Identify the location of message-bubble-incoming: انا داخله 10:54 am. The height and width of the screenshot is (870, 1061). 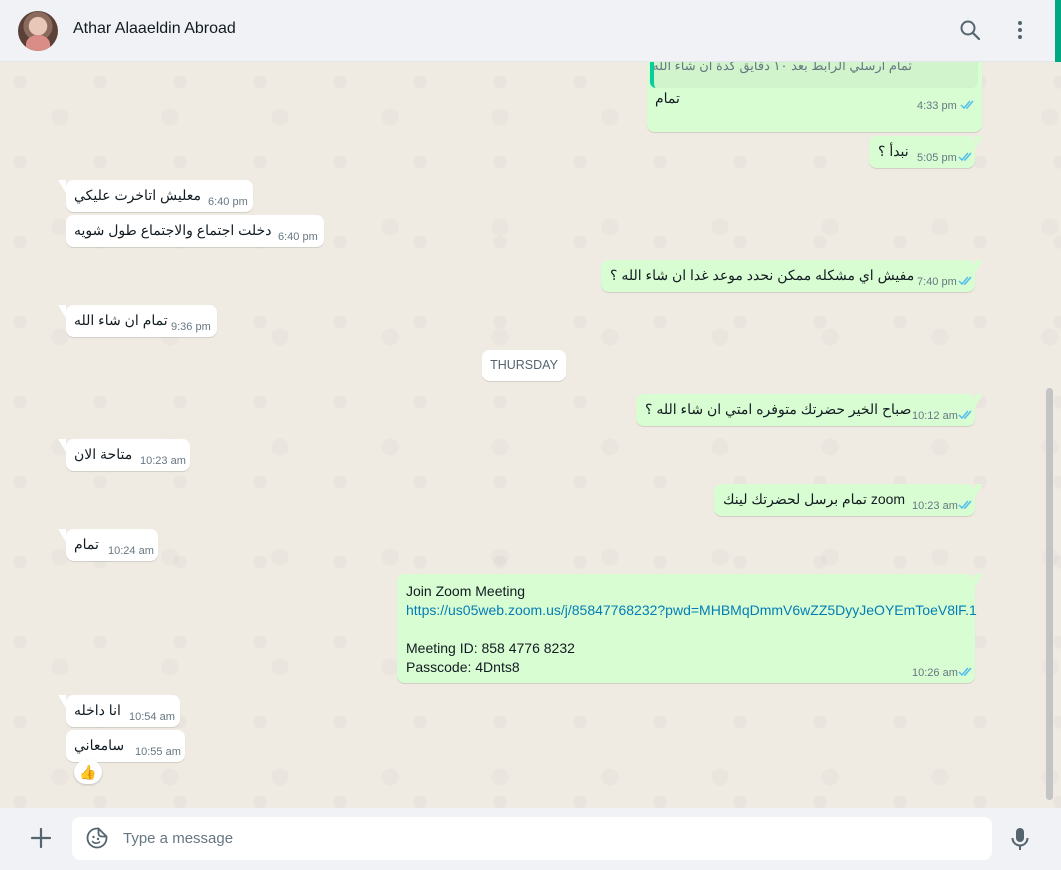
(119, 711).